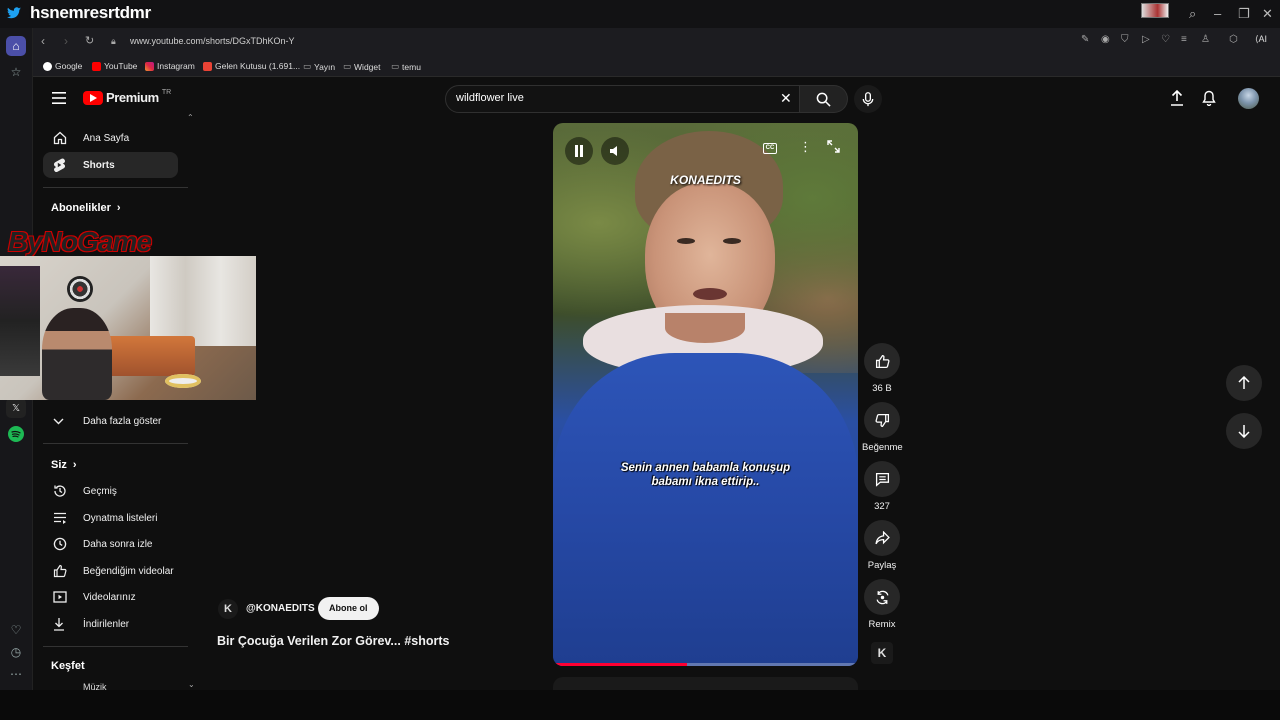  Describe the element at coordinates (110, 491) in the screenshot. I see `sidebar-item-history: Geçmiş` at that location.